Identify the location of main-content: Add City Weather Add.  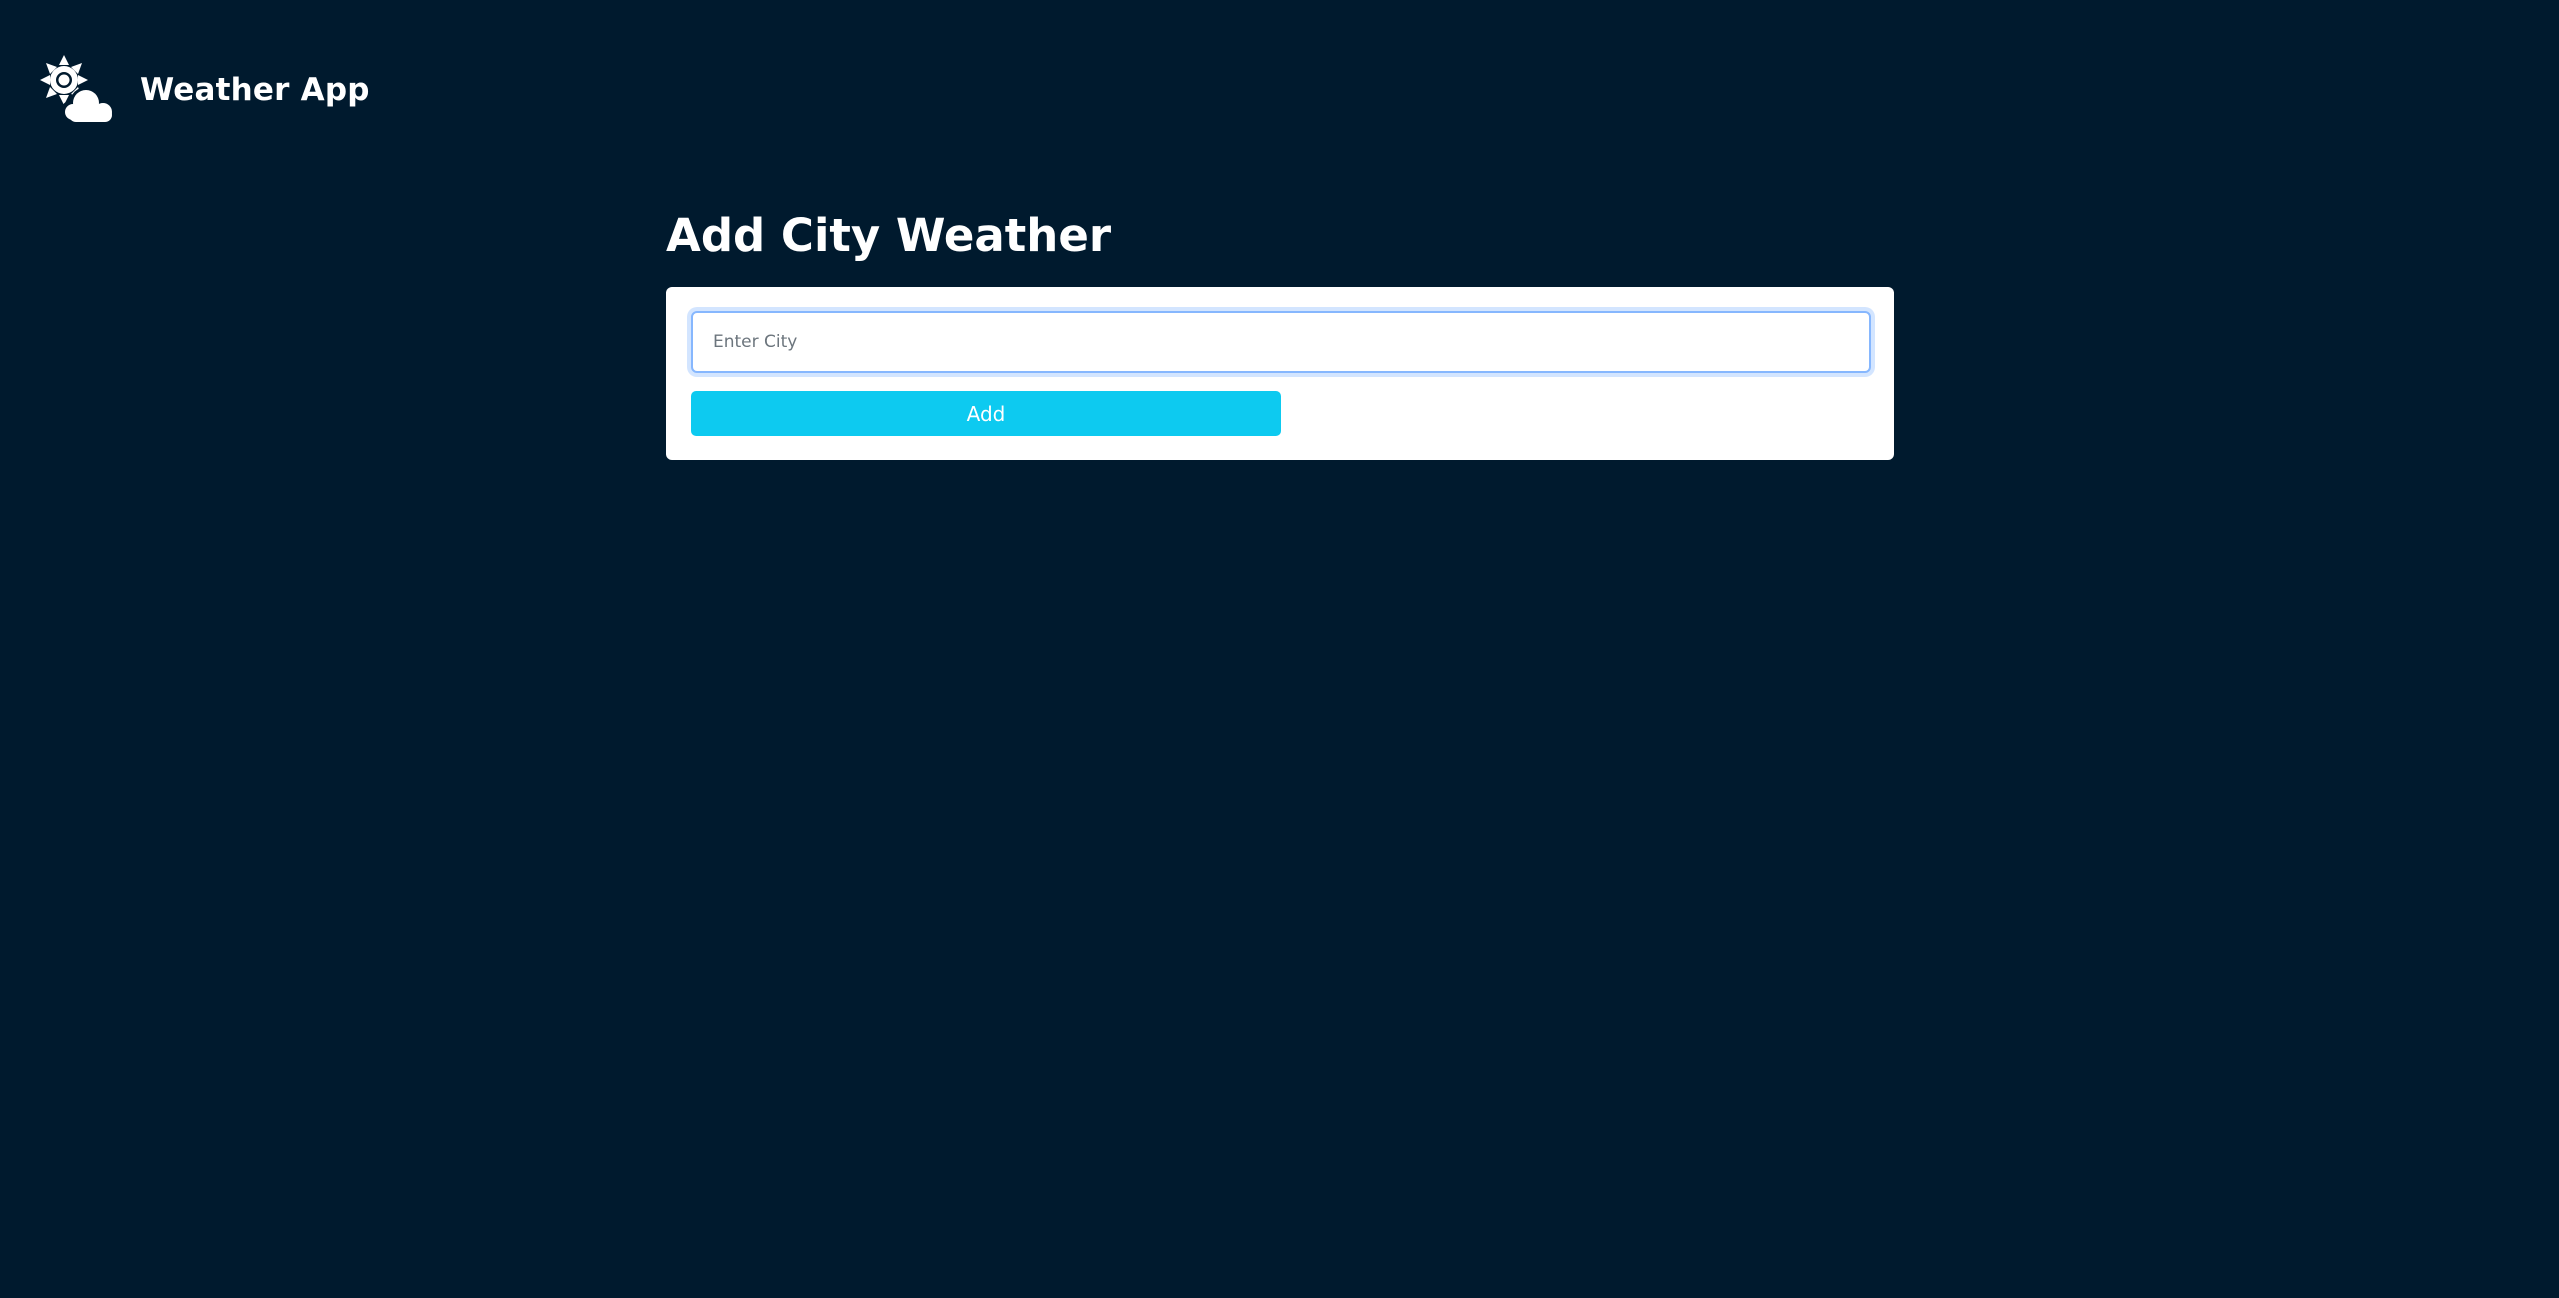
(1280, 332).